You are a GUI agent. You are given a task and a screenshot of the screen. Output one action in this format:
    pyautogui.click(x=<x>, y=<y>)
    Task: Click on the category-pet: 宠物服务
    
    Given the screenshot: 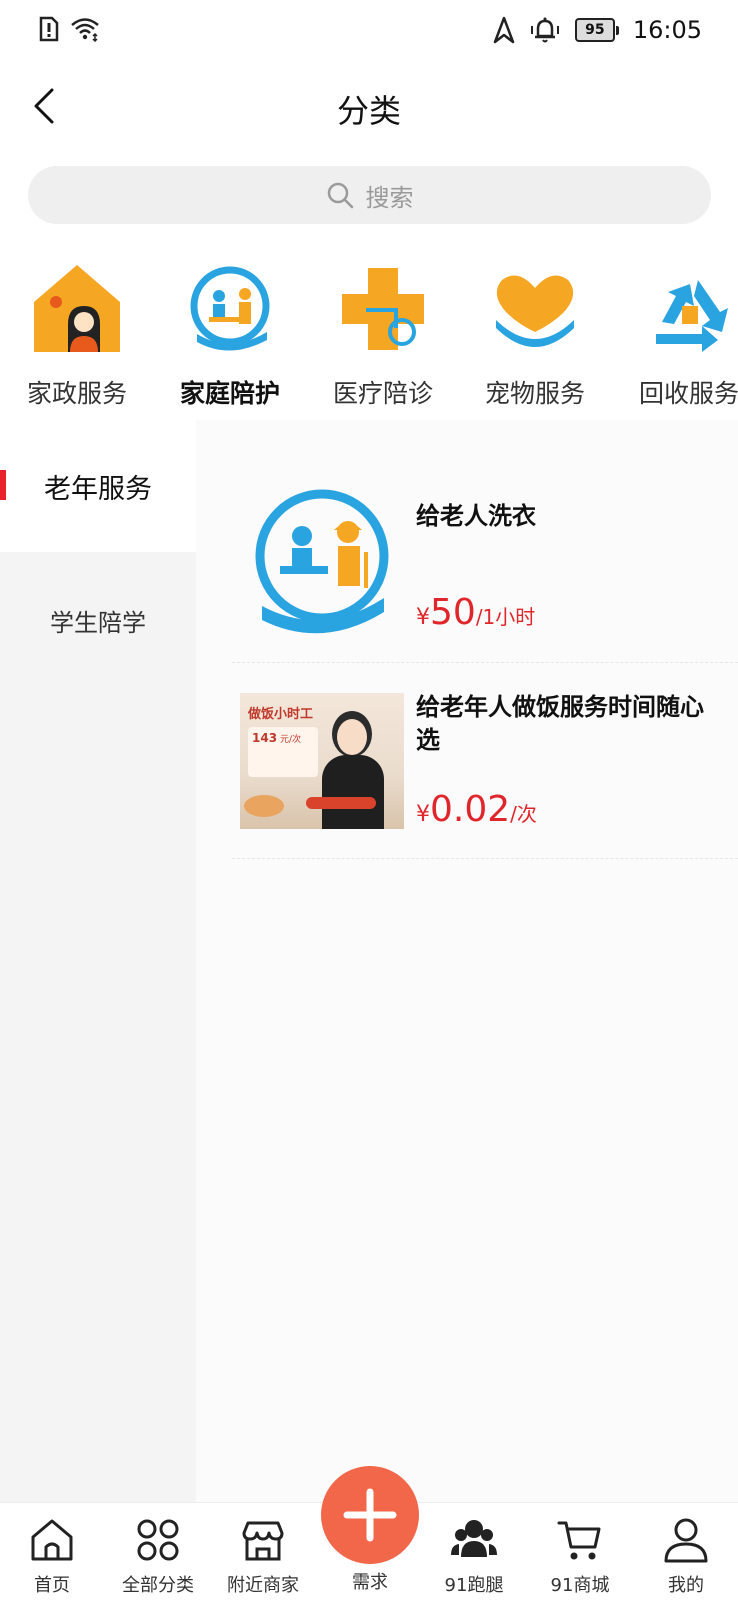 What is the action you would take?
    pyautogui.click(x=535, y=333)
    